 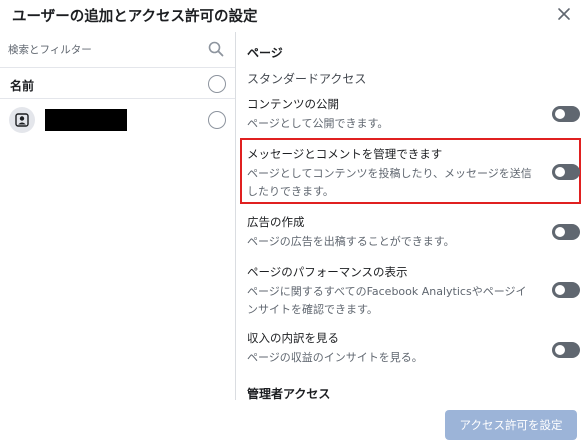 I want to click on create-ads-toggle, so click(x=566, y=232).